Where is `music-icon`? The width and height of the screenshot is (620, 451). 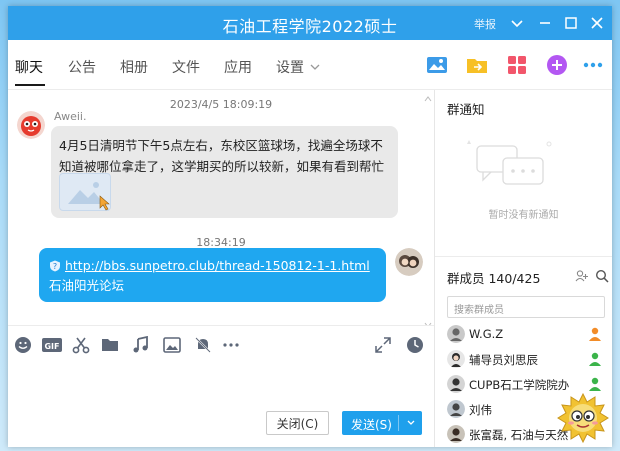 music-icon is located at coordinates (141, 345).